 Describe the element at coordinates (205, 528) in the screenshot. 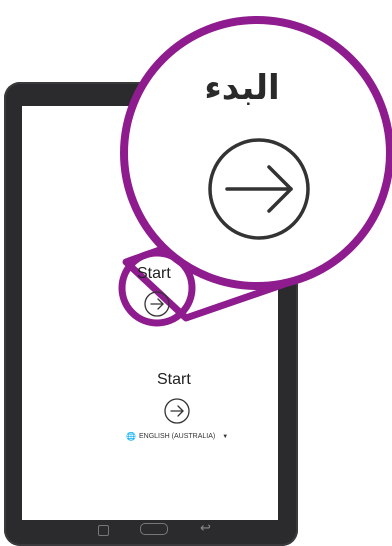

I see `back-icon: ↩` at that location.